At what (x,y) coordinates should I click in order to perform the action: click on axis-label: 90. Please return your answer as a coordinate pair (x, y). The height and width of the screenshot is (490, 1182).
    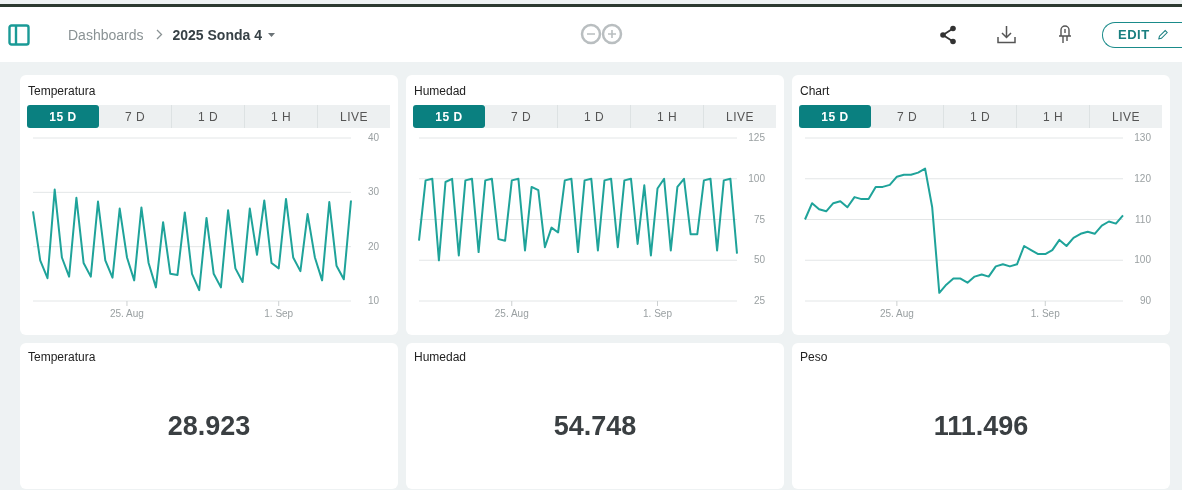
    Looking at the image, I should click on (1145, 300).